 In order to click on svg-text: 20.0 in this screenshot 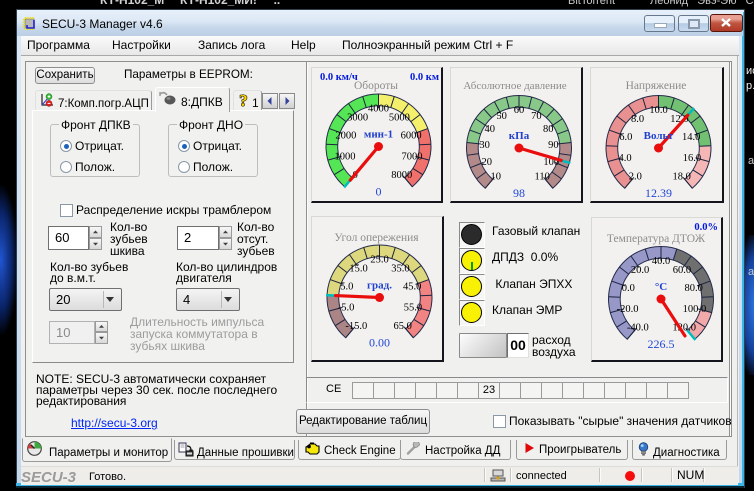, I will do `click(640, 270)`.